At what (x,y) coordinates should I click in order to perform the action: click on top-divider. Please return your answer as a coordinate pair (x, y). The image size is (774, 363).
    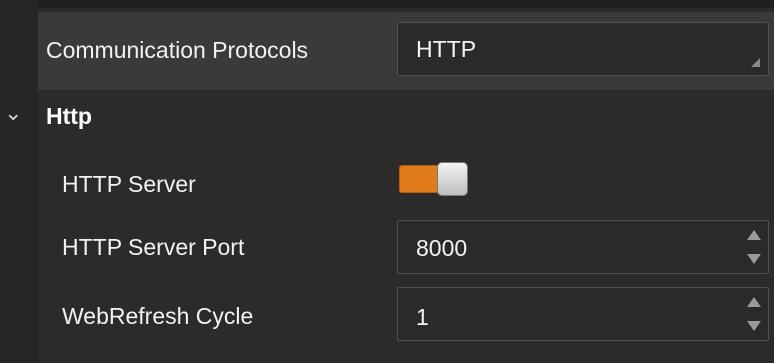
    Looking at the image, I should click on (387, 4).